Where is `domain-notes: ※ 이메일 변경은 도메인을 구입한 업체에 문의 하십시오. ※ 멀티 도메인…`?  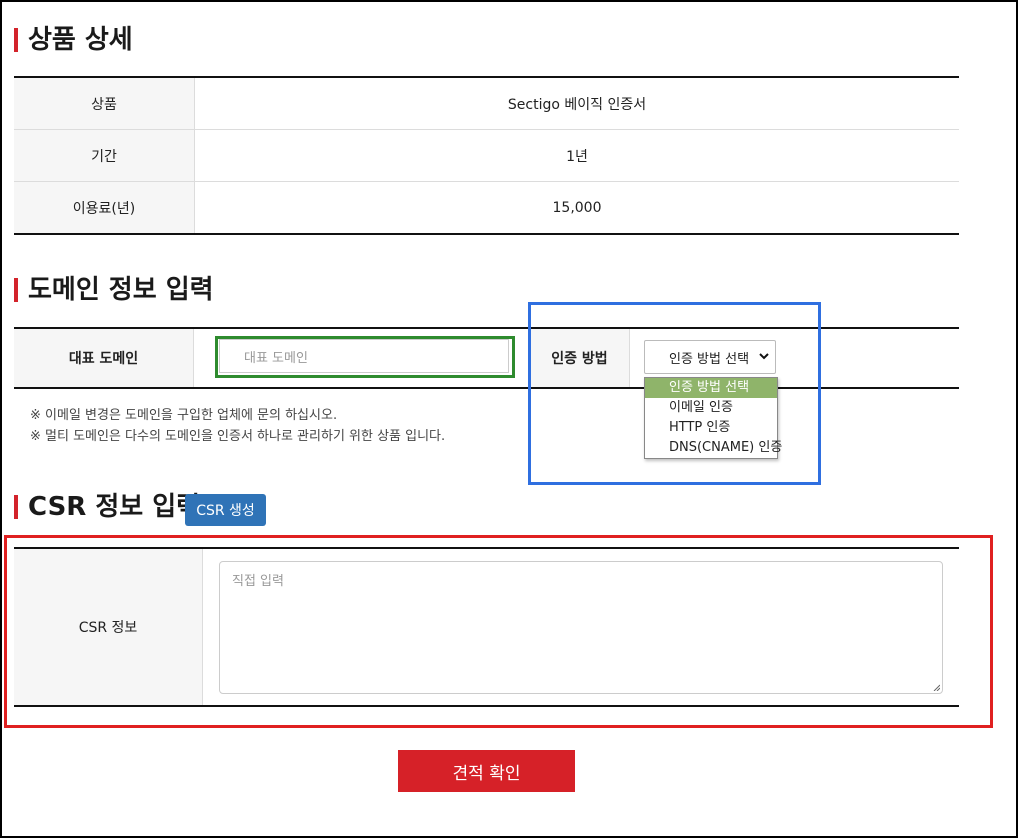
domain-notes: ※ 이메일 변경은 도메인을 구입한 업체에 문의 하십시오. ※ 멀티 도메인… is located at coordinates (237, 426).